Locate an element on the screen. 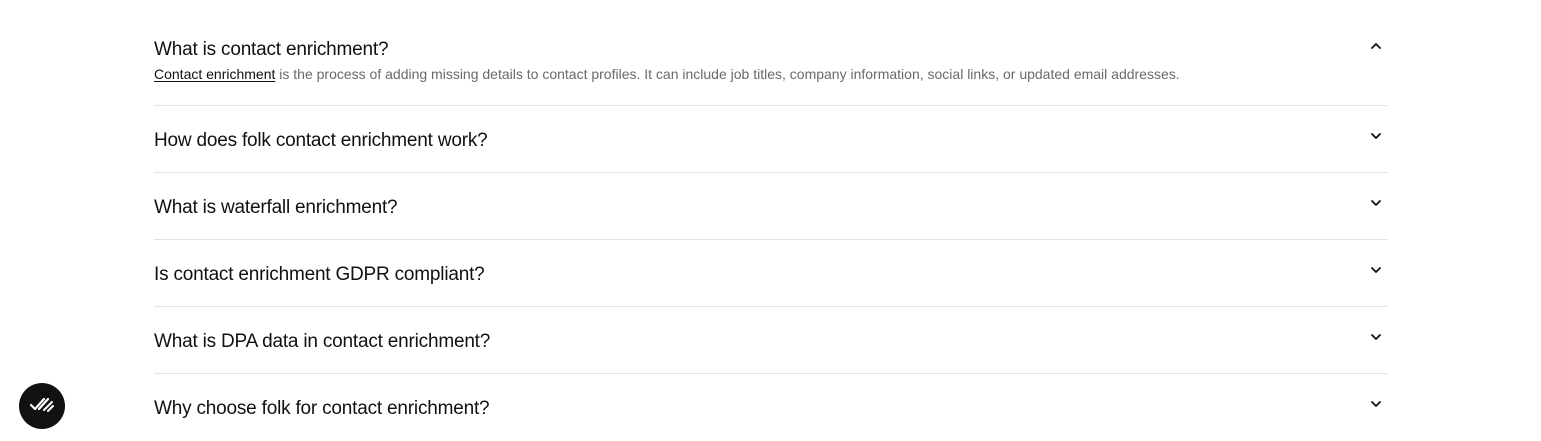 The image size is (1541, 441). faq-question-text: Is contact enrichment GDPR compliant? is located at coordinates (319, 274).